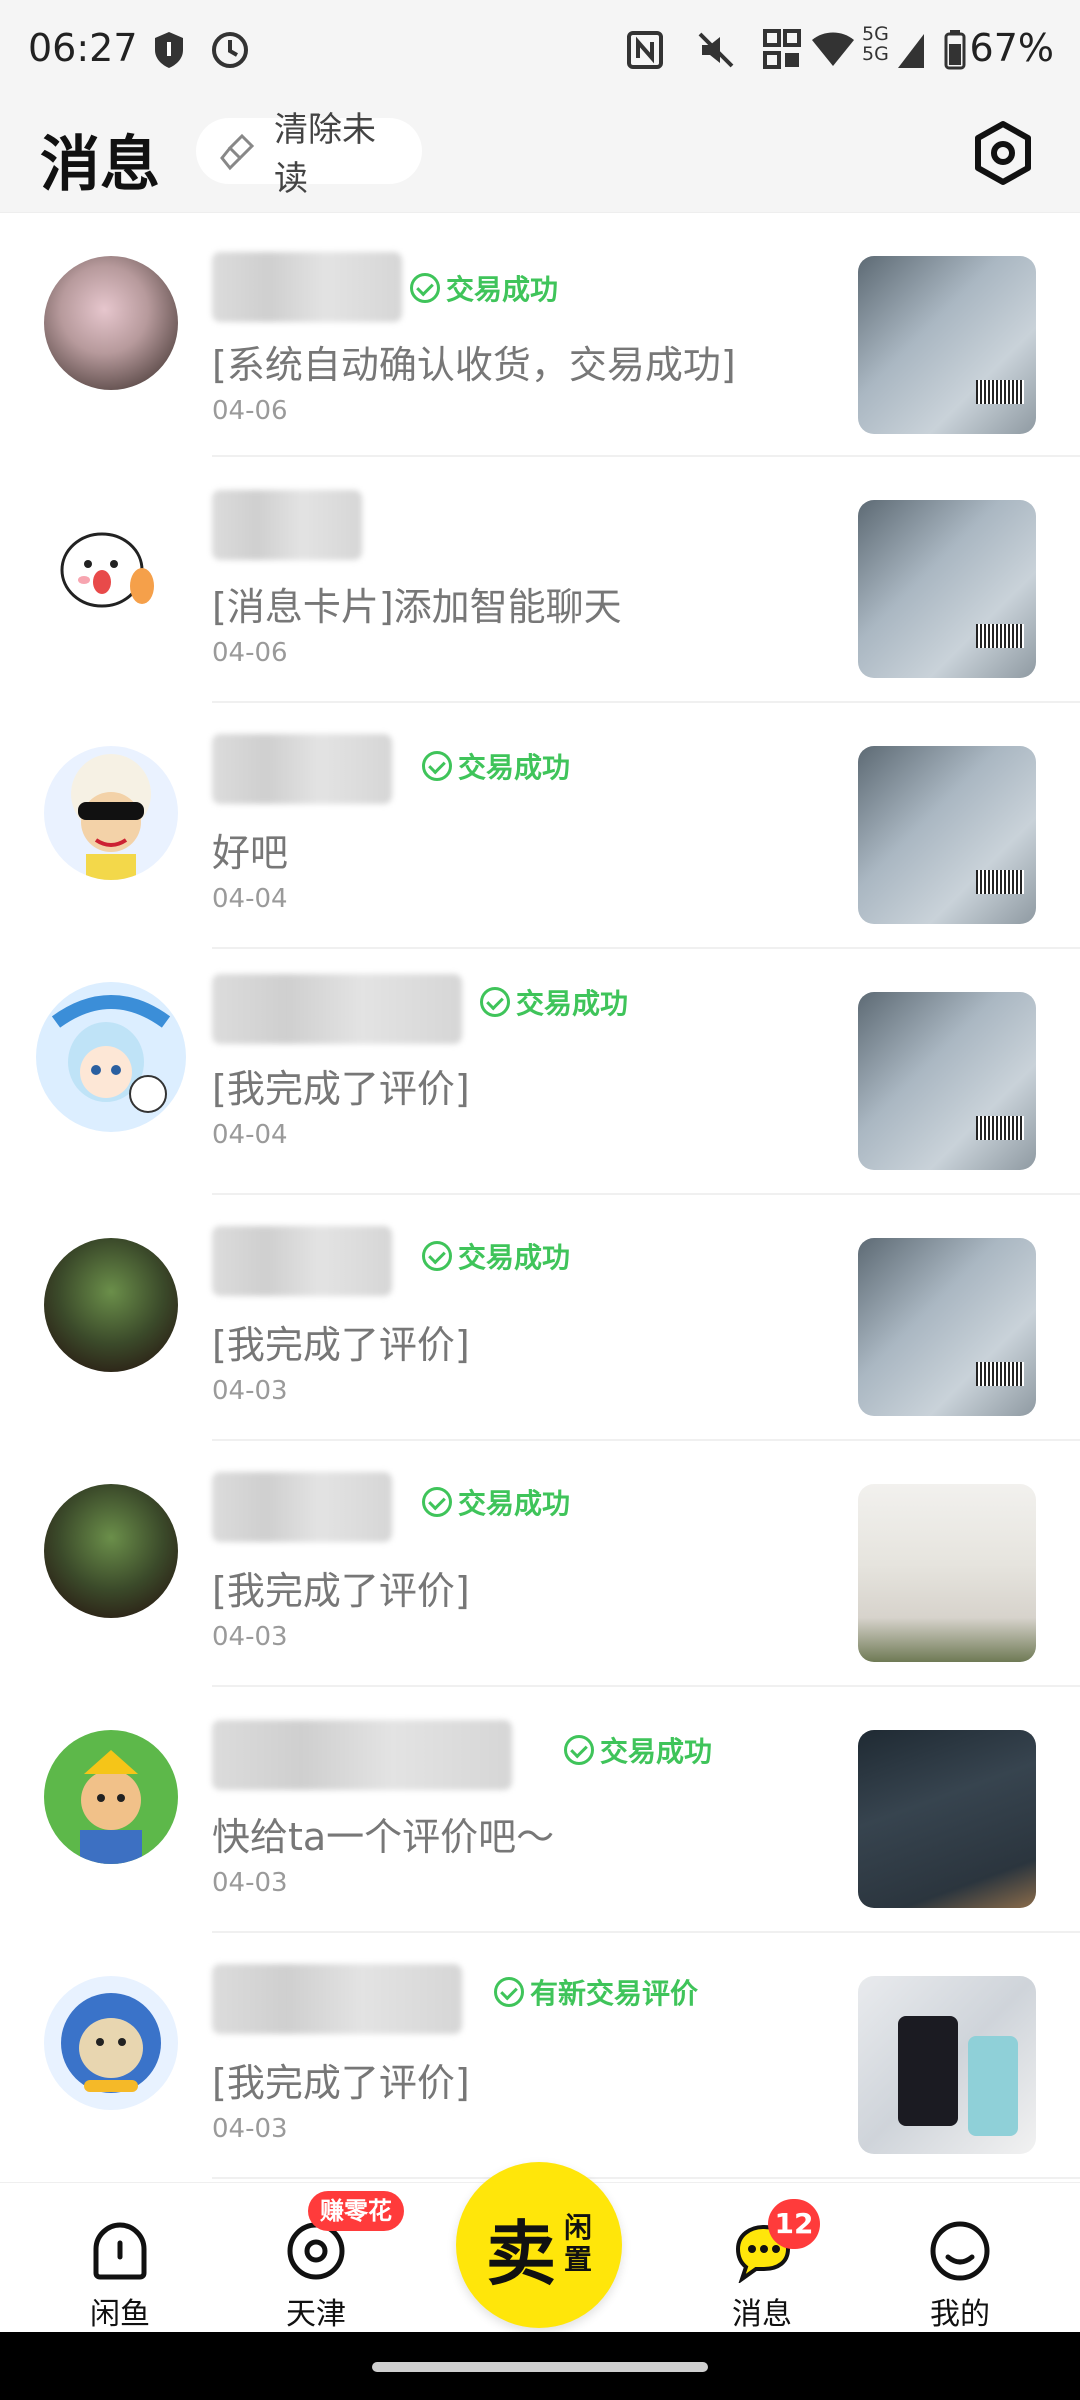 The height and width of the screenshot is (2400, 1080). I want to click on wifi-icon, so click(833, 50).